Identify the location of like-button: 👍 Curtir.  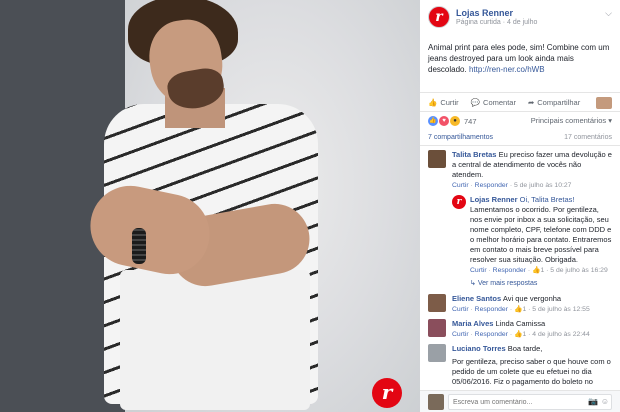
(443, 102).